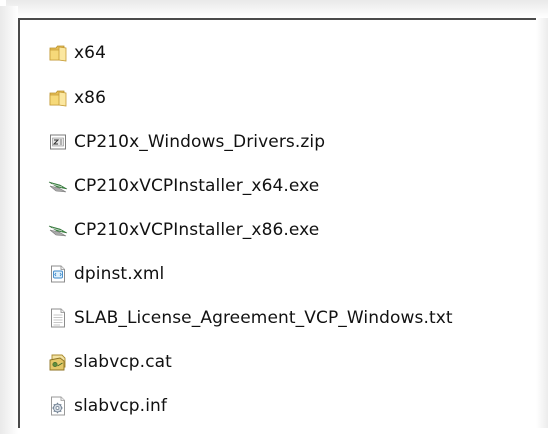 The height and width of the screenshot is (434, 548). I want to click on file-item-x86: x86, so click(250, 98).